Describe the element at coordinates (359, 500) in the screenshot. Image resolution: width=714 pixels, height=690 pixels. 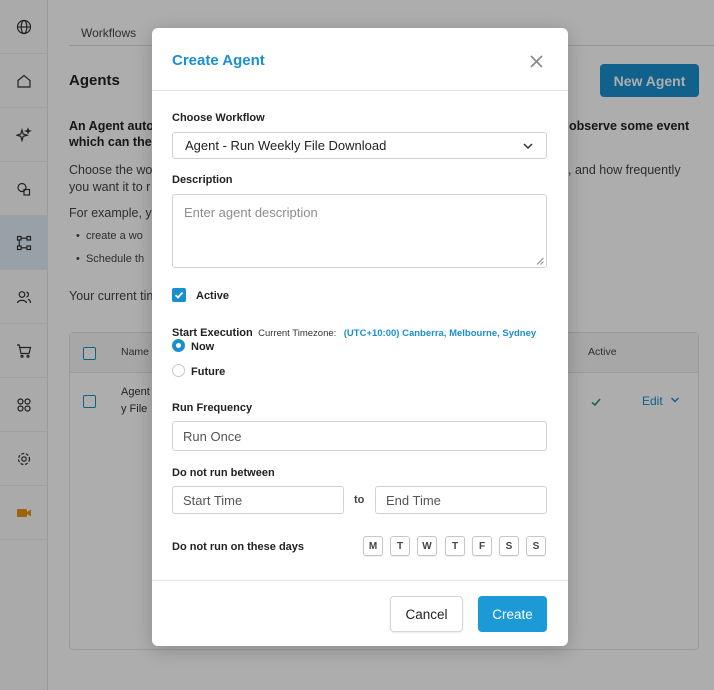
I see `to-label: to` at that location.